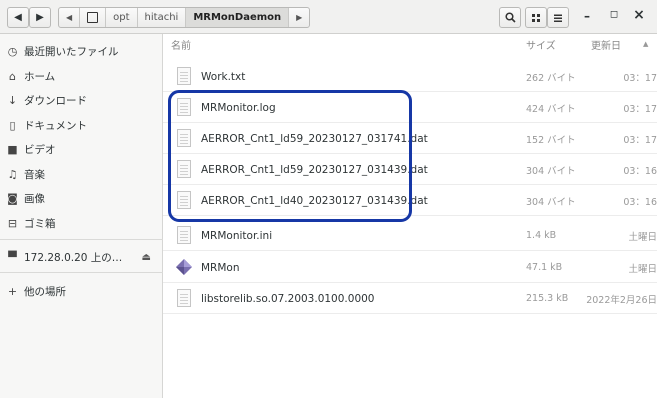  Describe the element at coordinates (12, 125) in the screenshot. I see `document-icon: ▯` at that location.